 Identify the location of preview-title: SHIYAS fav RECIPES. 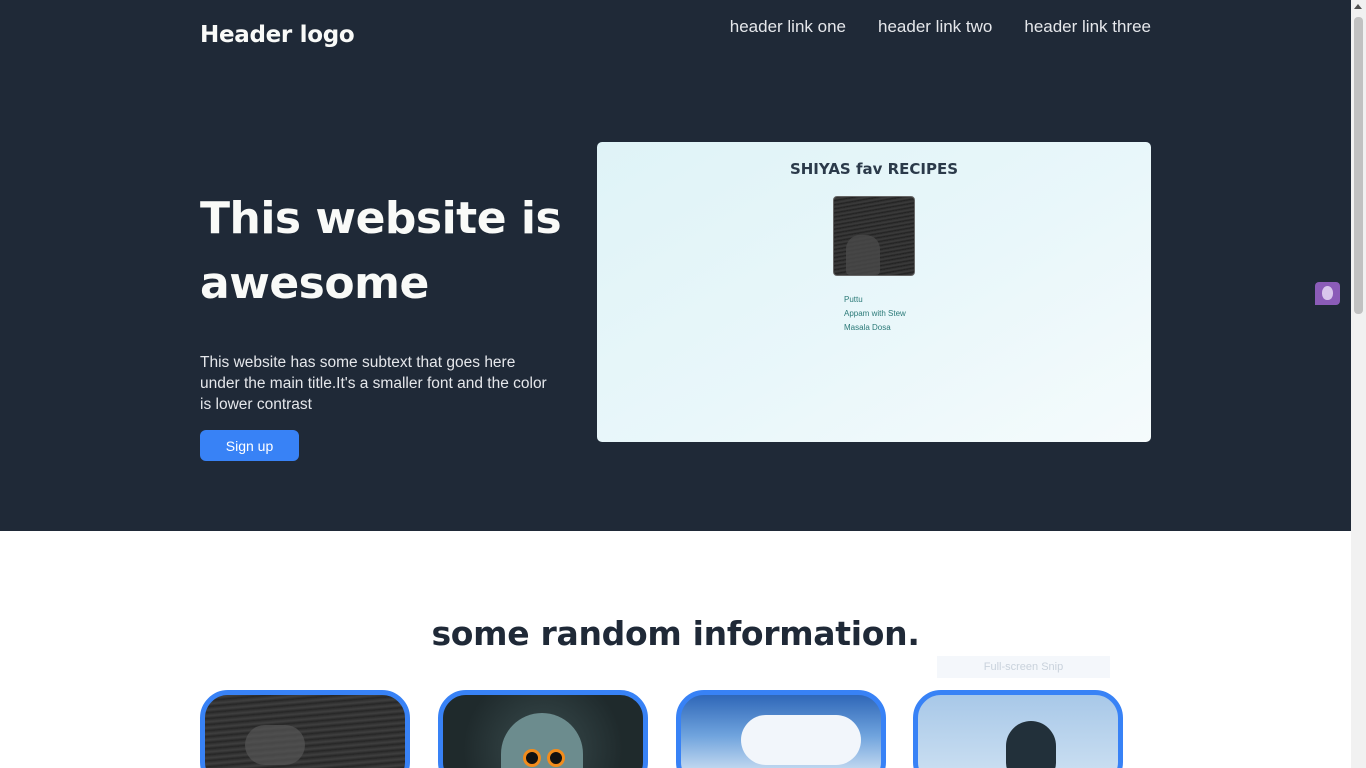
(874, 169).